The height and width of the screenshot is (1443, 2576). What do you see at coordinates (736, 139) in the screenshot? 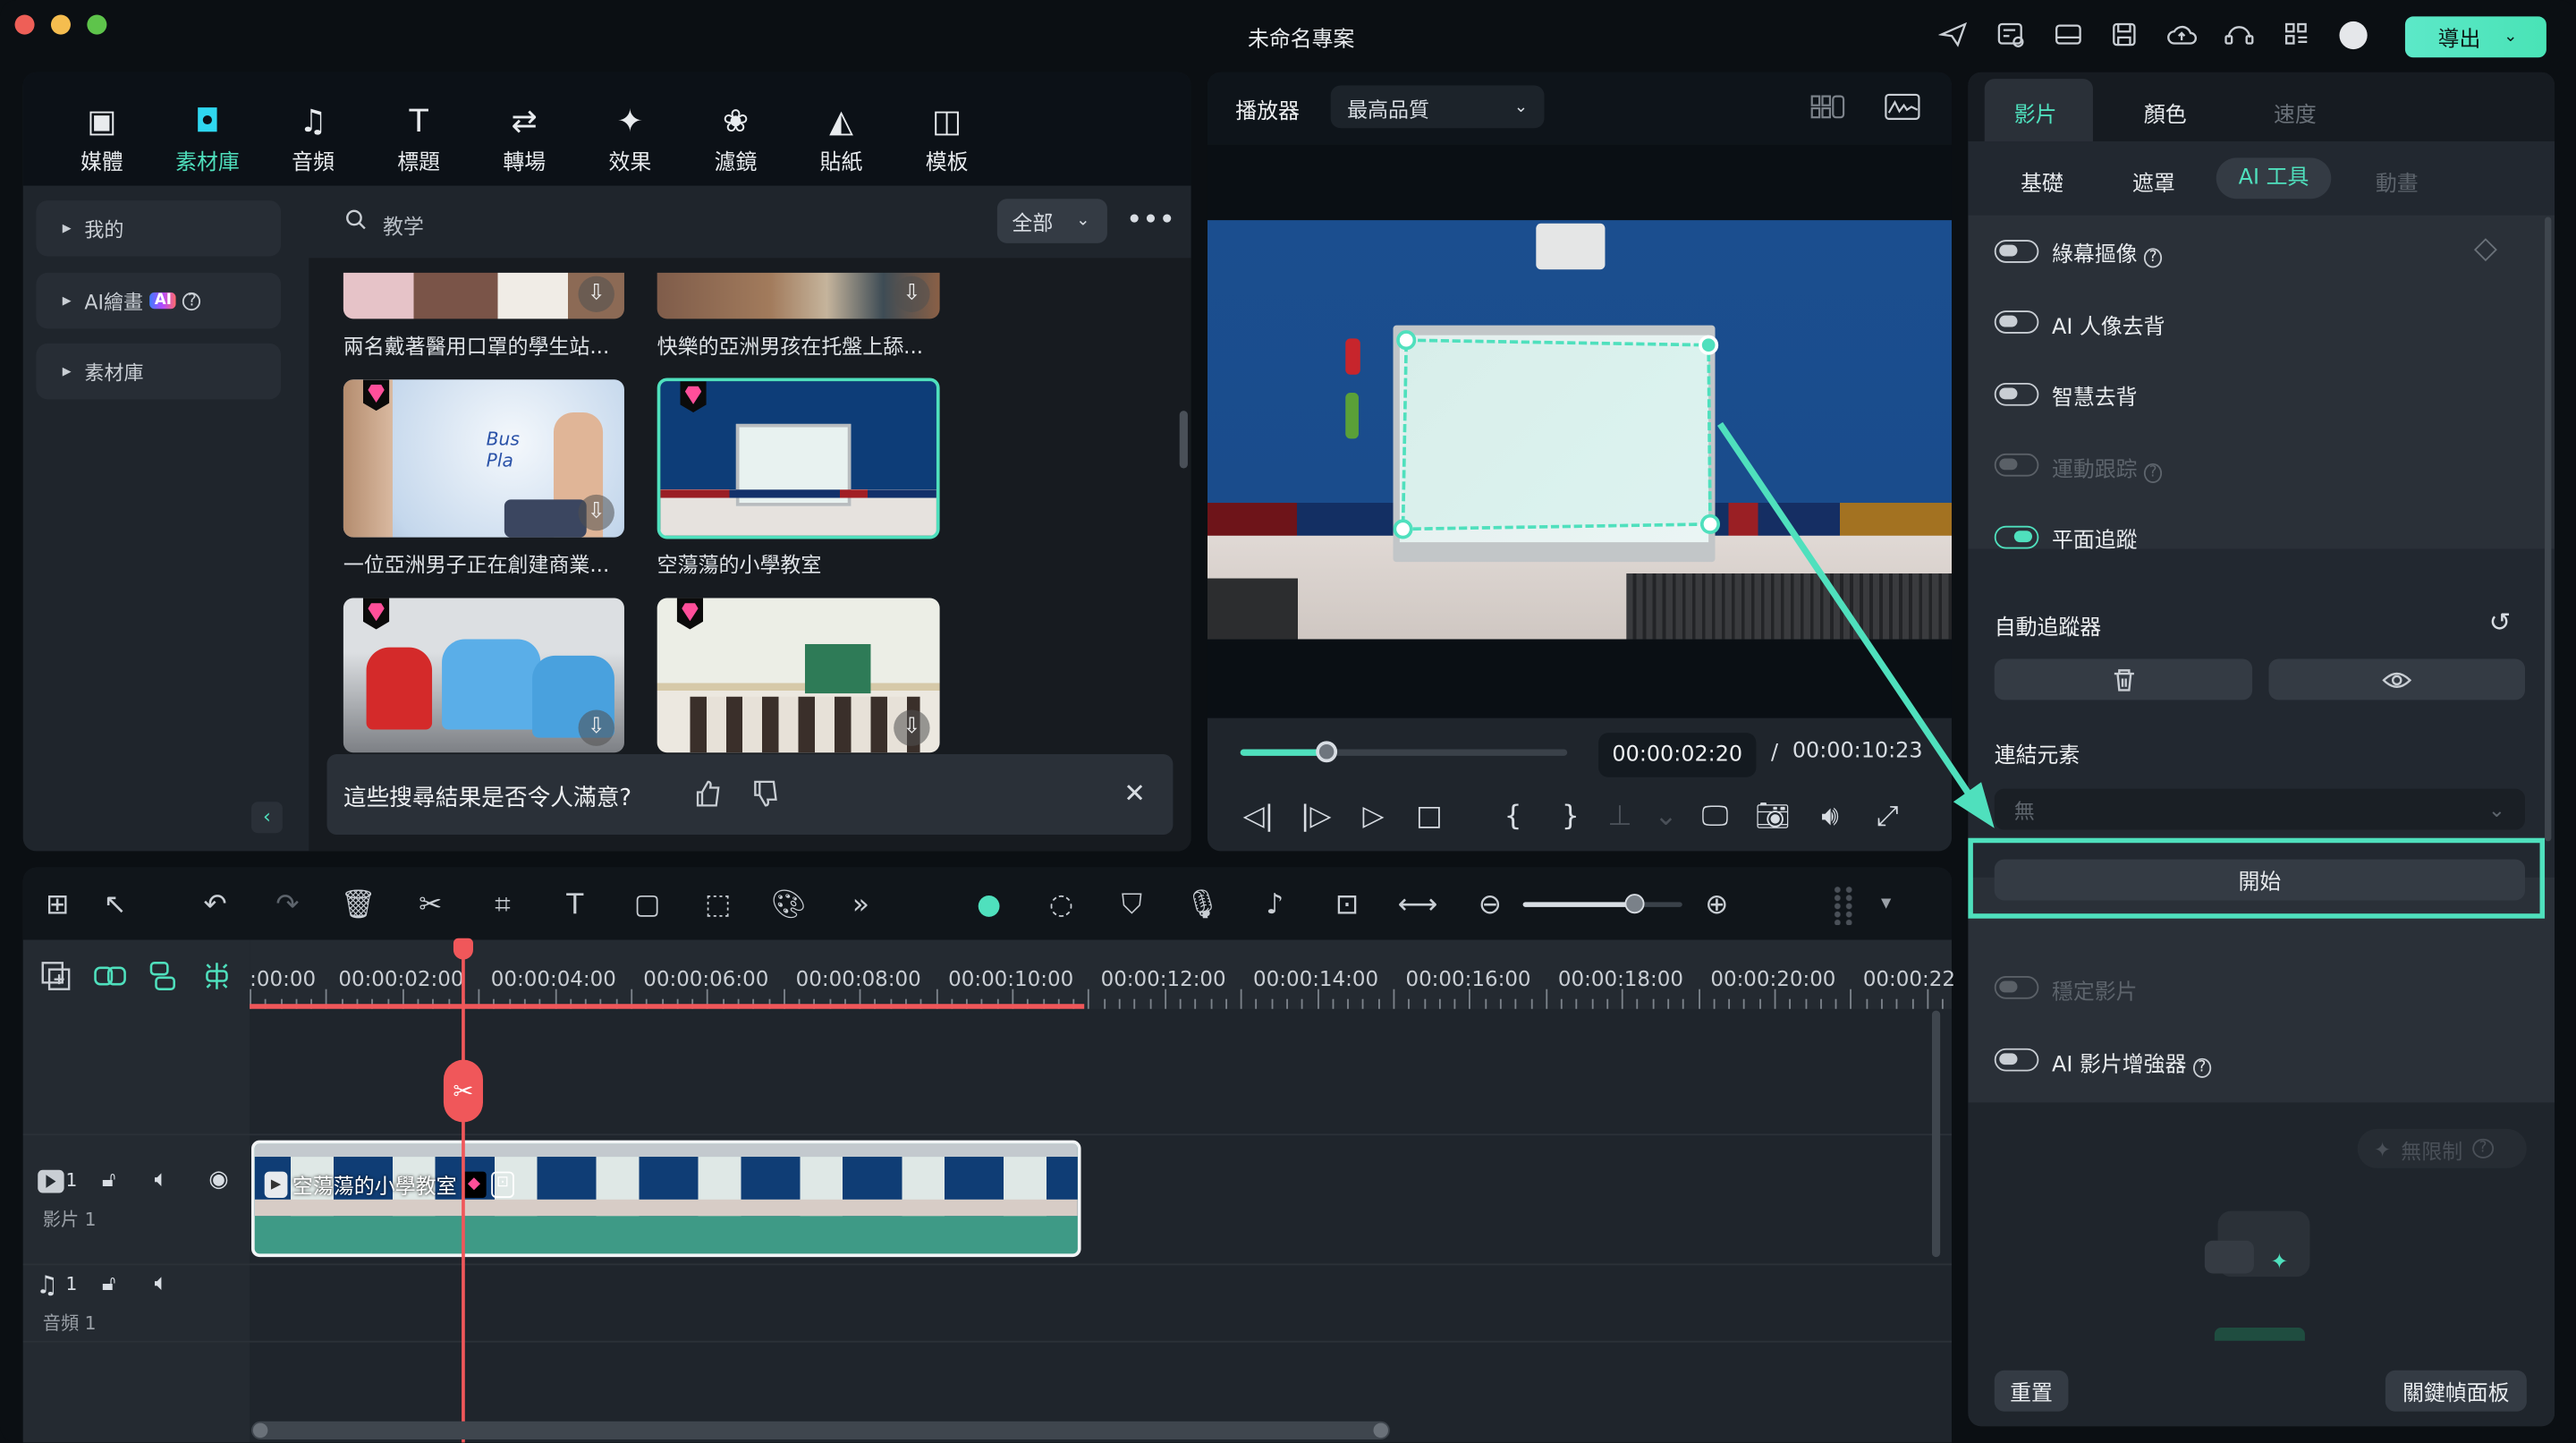
I see `tab-filter-circles: ❀ 濾鏡` at bounding box center [736, 139].